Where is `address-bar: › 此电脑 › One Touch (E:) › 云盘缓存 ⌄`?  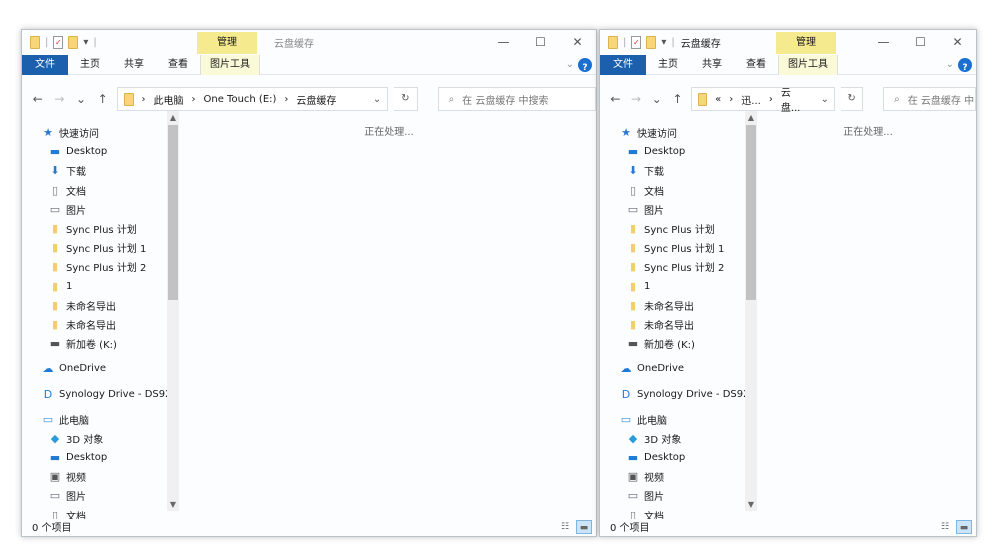
address-bar: › 此电脑 › One Touch (E:) › 云盘缓存 ⌄ is located at coordinates (252, 99).